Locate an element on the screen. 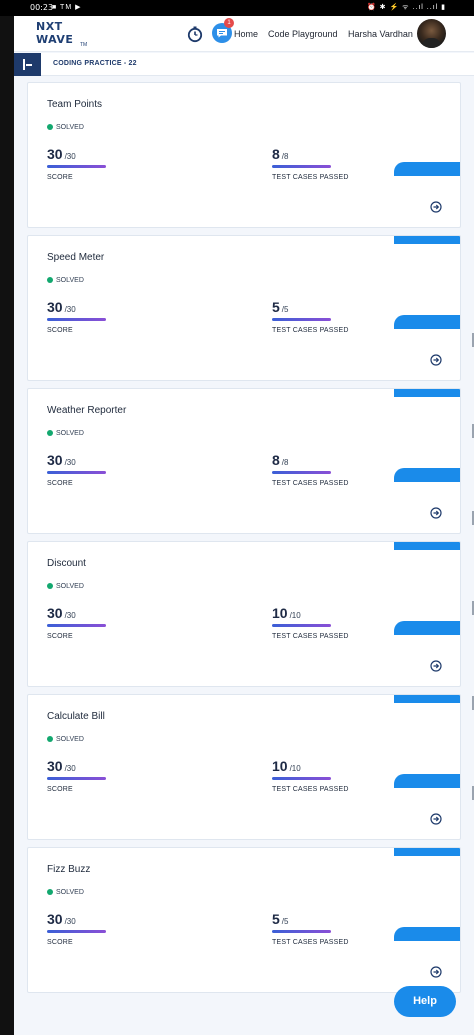 This screenshot has width=474, height=1035. logo-text-bottom: WAVE is located at coordinates (55, 39).